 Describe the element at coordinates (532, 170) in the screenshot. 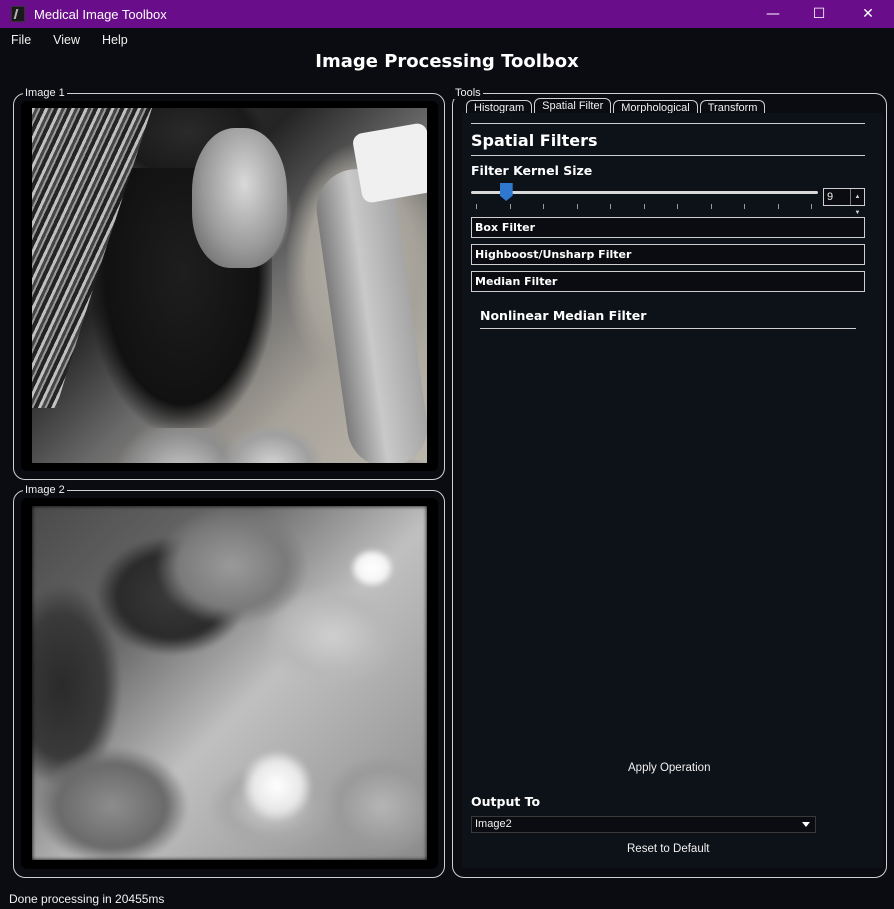

I see `kernel-size-label: Filter Kernel Size` at that location.